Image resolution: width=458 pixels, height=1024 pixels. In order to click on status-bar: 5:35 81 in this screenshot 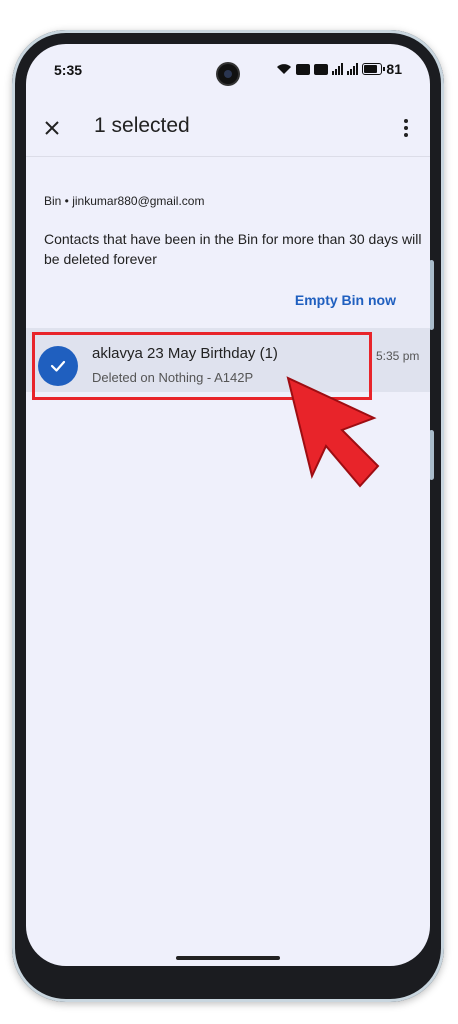, I will do `click(228, 70)`.